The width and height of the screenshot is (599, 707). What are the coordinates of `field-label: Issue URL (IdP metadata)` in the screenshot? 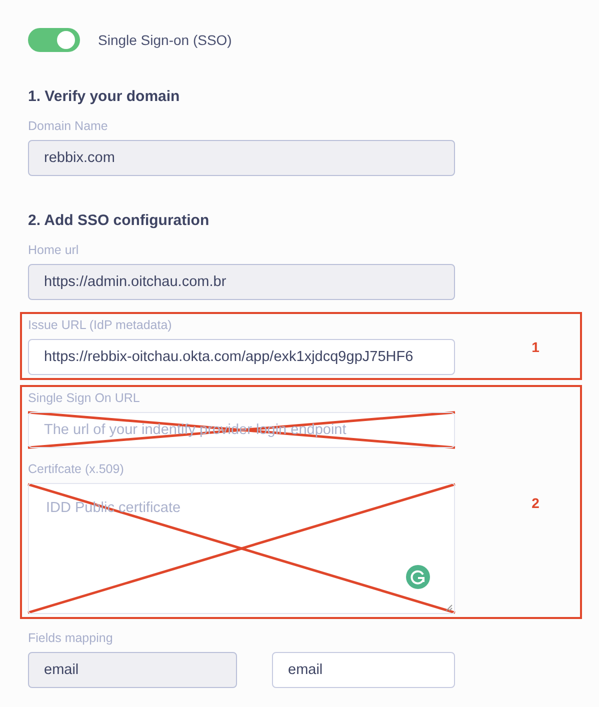 It's located at (100, 325).